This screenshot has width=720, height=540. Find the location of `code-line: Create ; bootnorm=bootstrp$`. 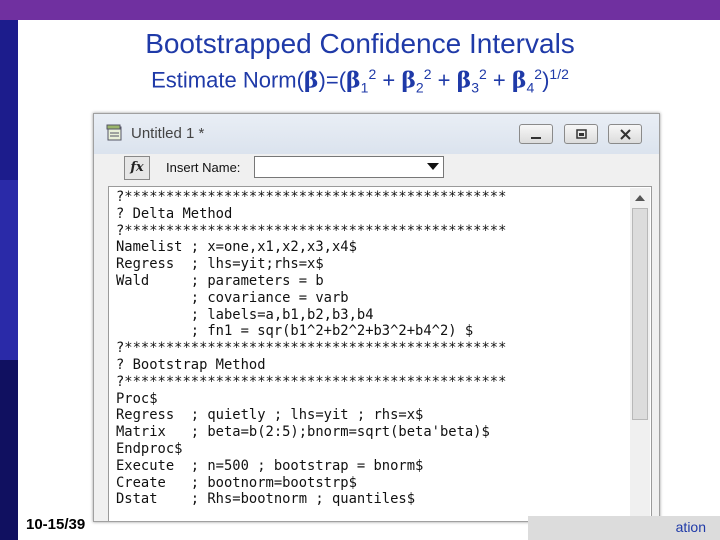

code-line: Create ; bootnorm=bootstrp$ is located at coordinates (236, 482).